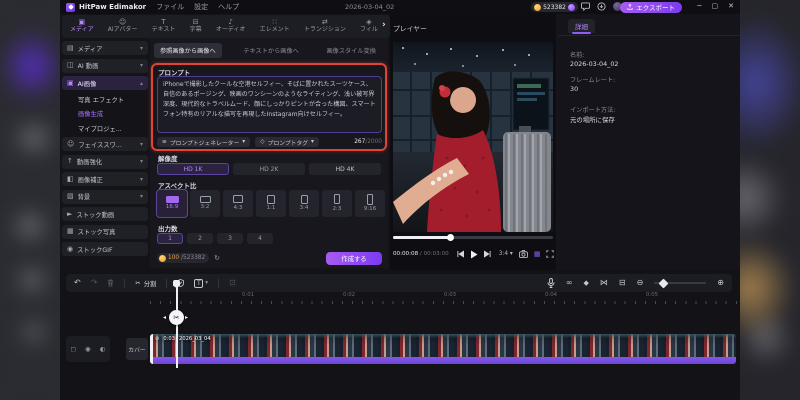 The height and width of the screenshot is (400, 800). I want to click on tab-ai-avatar: ☺ AIアバター, so click(123, 26).